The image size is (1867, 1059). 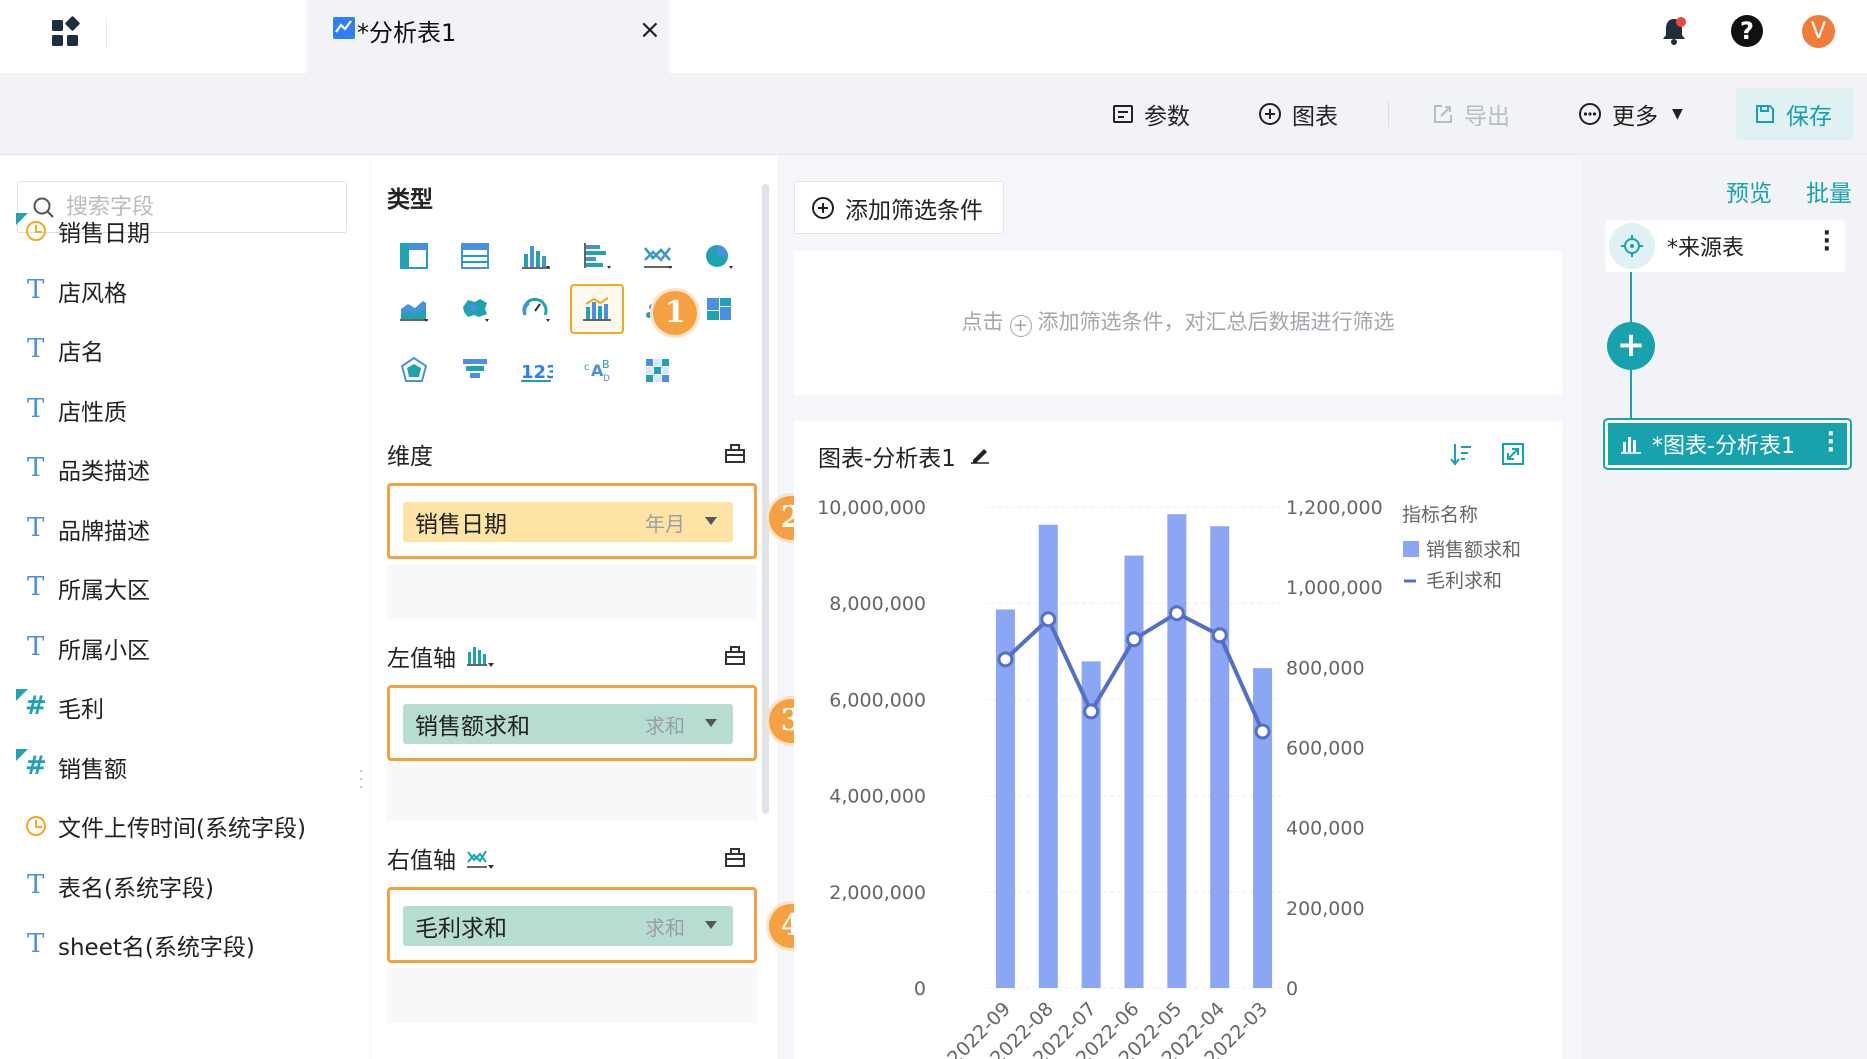 I want to click on treemap-icon, so click(x=719, y=309).